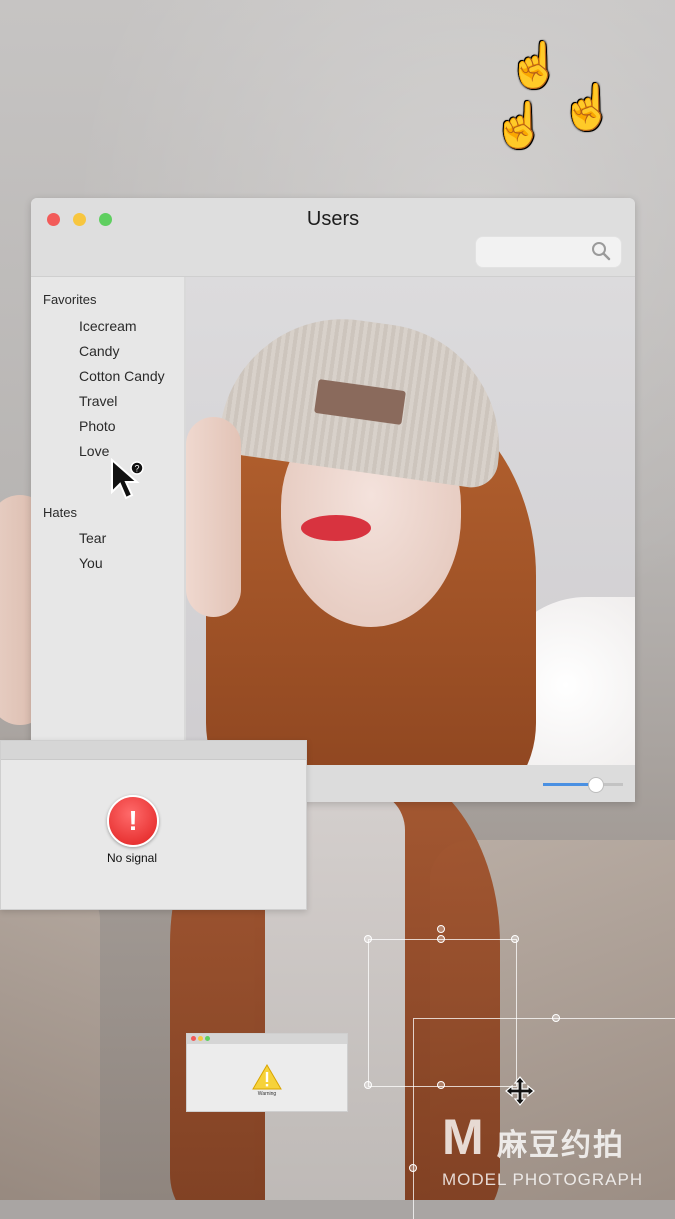 The image size is (675, 1219). Describe the element at coordinates (536, 252) in the screenshot. I see `search-input` at that location.